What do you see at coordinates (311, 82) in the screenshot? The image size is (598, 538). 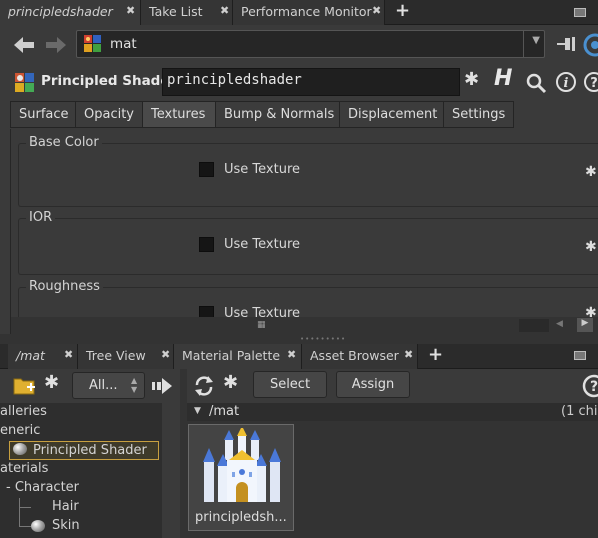 I see `node-name-field: principledshader` at bounding box center [311, 82].